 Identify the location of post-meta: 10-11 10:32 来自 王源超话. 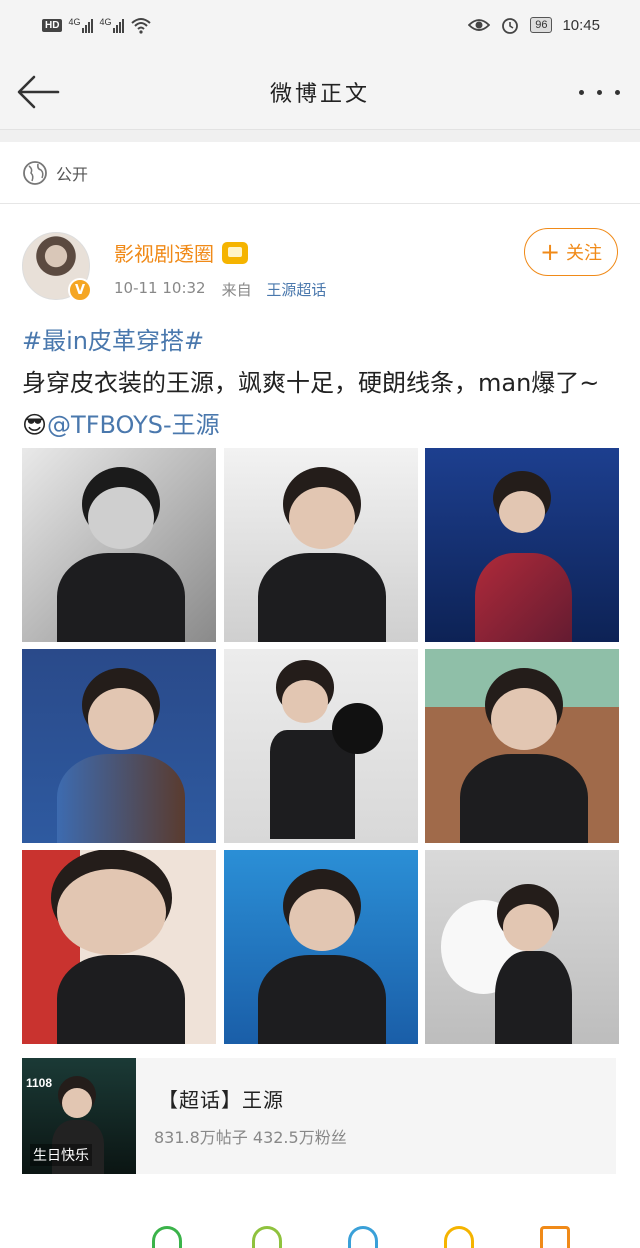
(220, 289).